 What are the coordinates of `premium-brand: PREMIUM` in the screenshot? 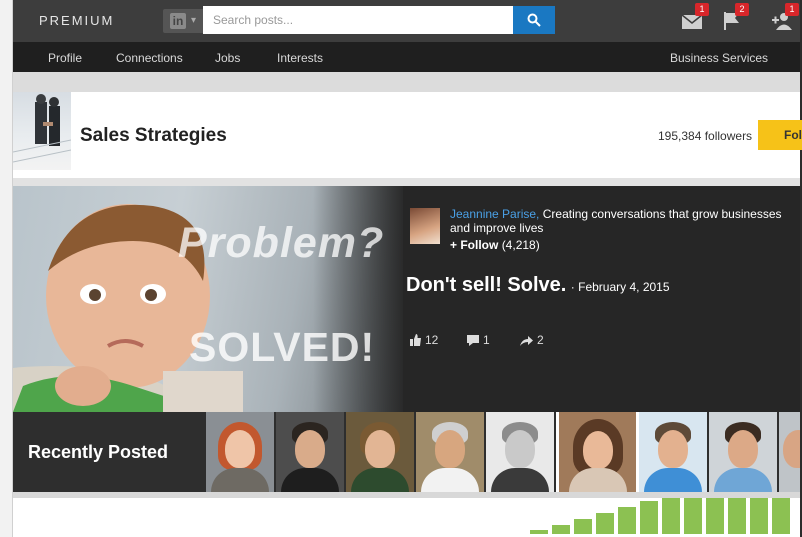 It's located at (76, 20).